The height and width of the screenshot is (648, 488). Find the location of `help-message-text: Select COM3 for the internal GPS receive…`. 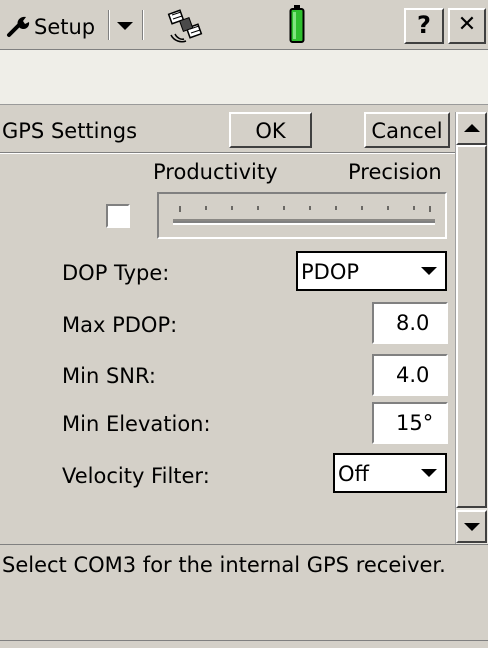

help-message-text: Select COM3 for the internal GPS receive… is located at coordinates (224, 565).